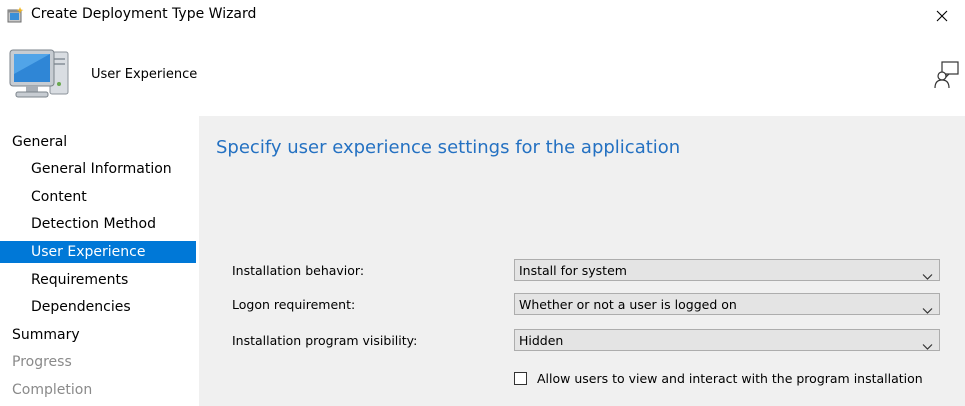 Image resolution: width=965 pixels, height=406 pixels. What do you see at coordinates (298, 270) in the screenshot?
I see `installation-behavior-label: Installation behavior:` at bounding box center [298, 270].